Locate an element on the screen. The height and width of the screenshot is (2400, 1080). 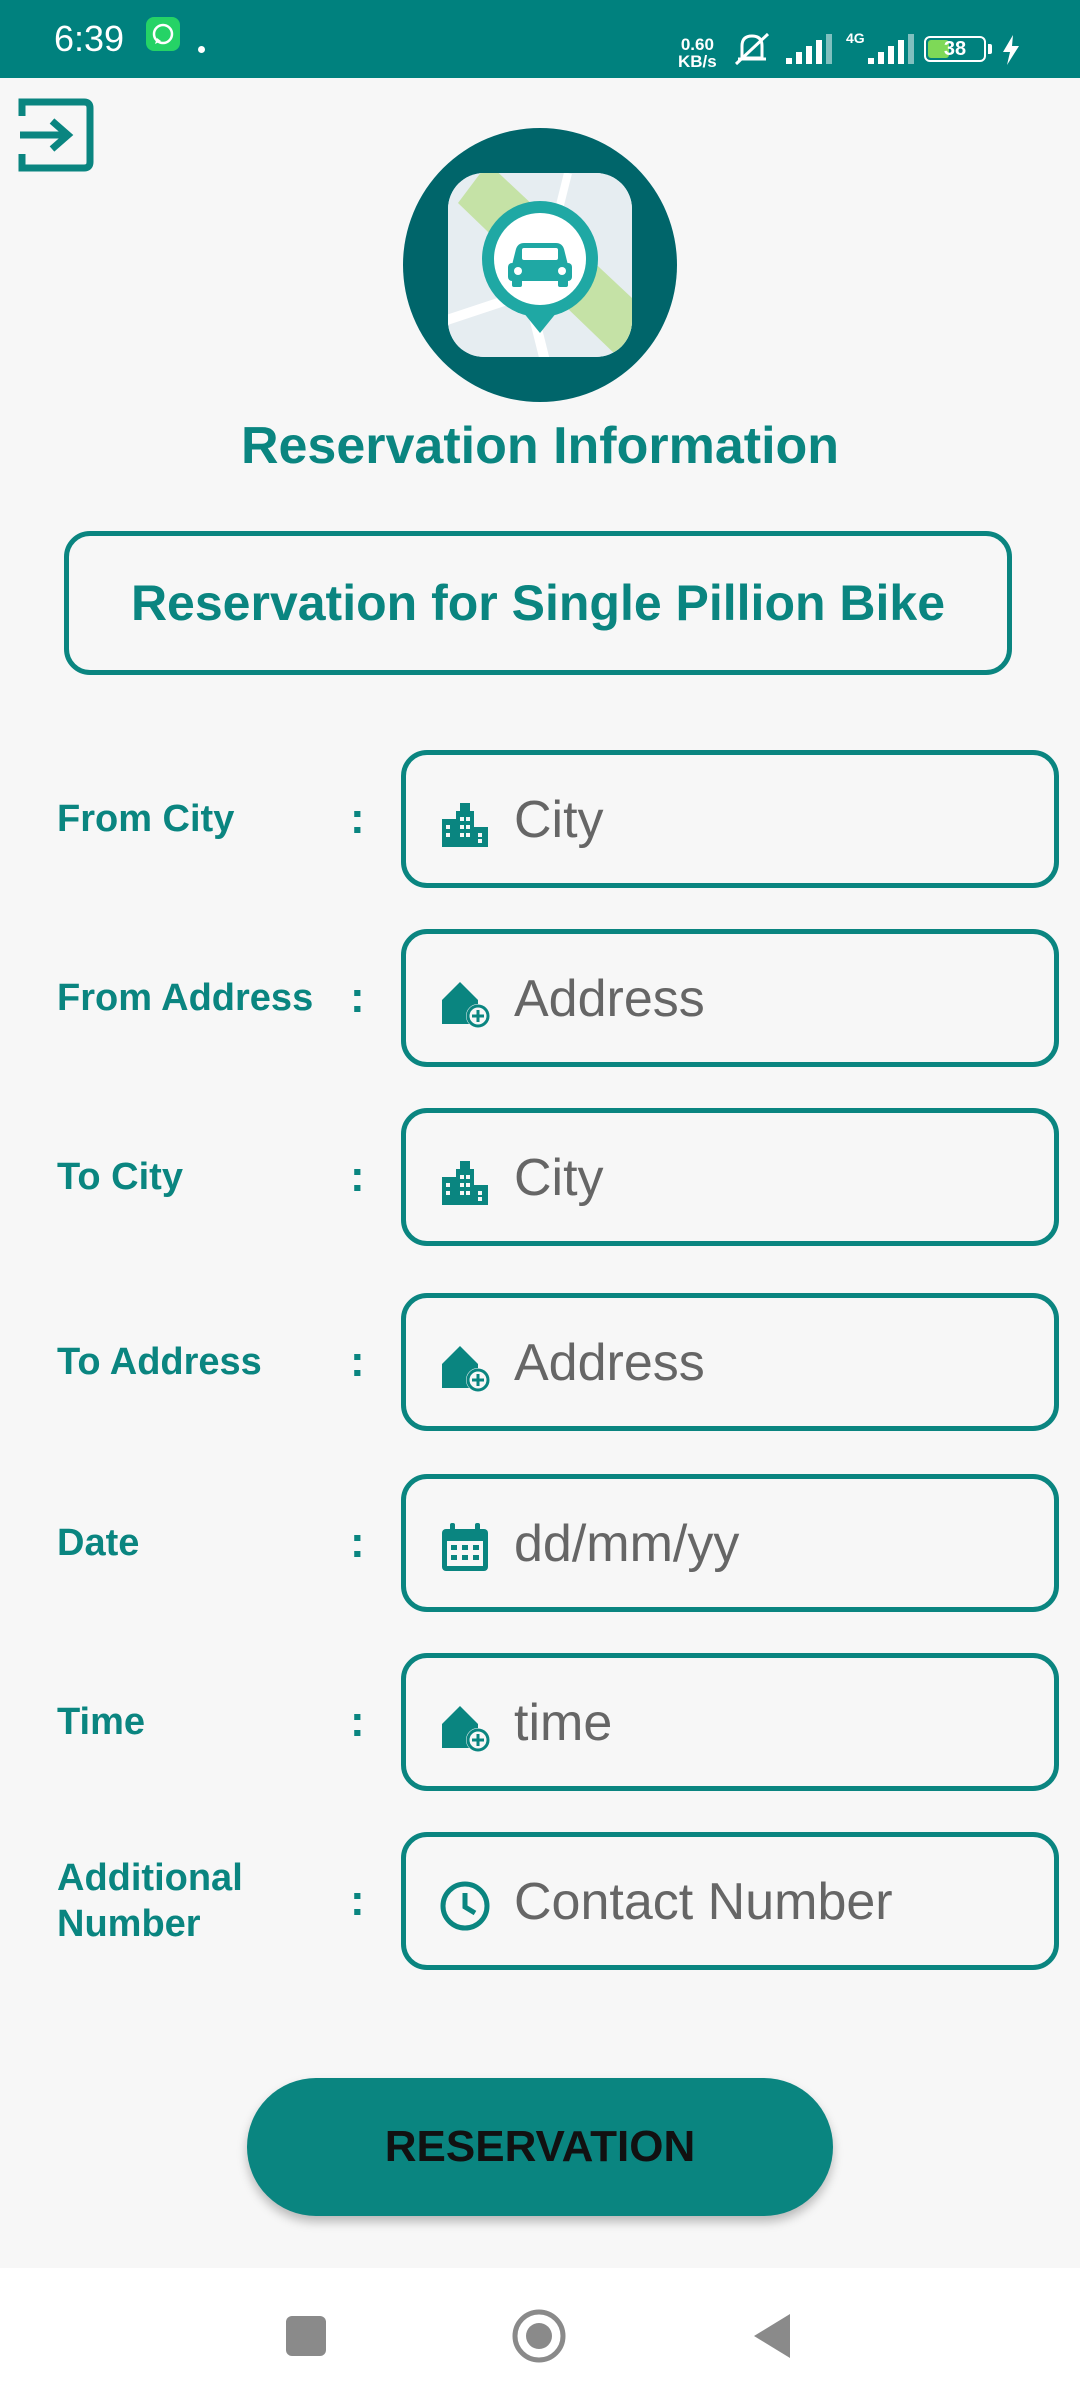
whatsapp-icon is located at coordinates (163, 34).